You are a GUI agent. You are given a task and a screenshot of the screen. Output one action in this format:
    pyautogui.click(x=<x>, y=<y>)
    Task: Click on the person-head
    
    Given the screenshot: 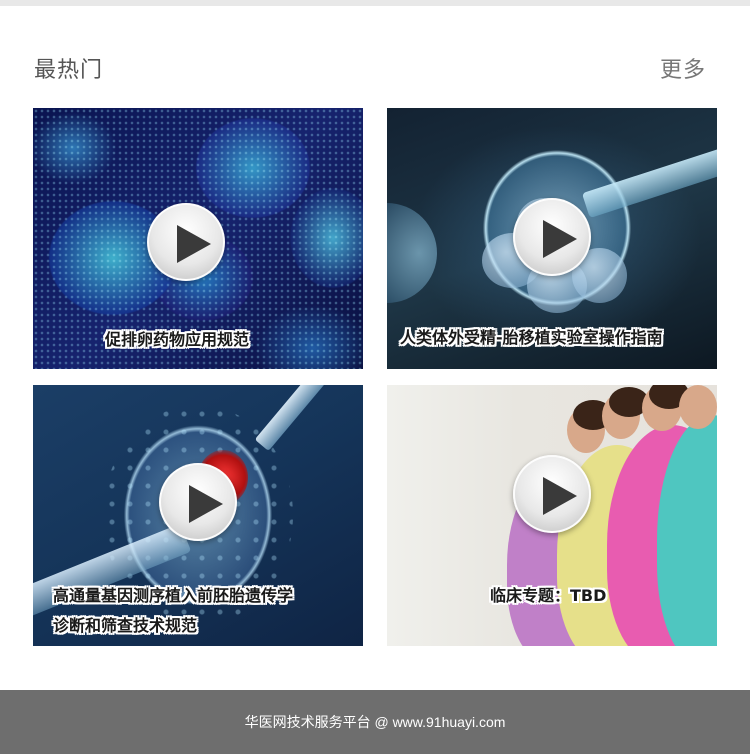 What is the action you would take?
    pyautogui.click(x=698, y=407)
    